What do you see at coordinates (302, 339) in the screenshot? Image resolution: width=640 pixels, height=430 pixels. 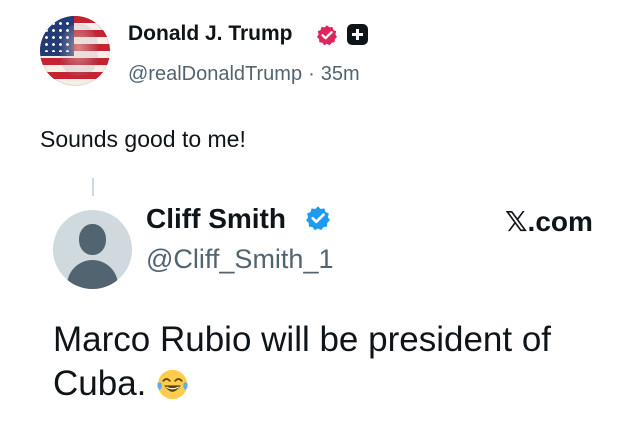 I see `quoted-text-line-1: Marco Rubio will be president of` at bounding box center [302, 339].